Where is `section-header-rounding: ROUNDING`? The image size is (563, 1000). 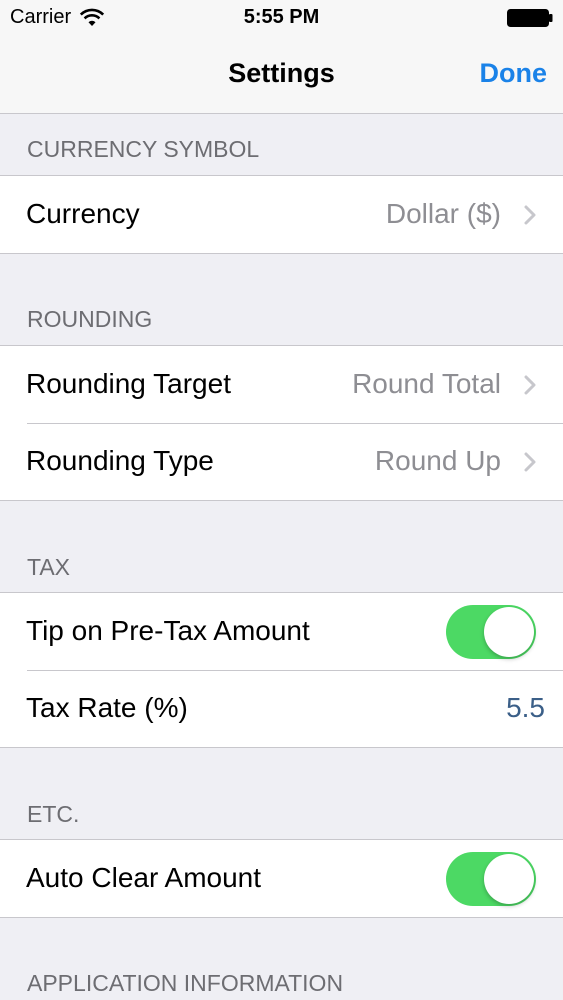
section-header-rounding: ROUNDING is located at coordinates (90, 319).